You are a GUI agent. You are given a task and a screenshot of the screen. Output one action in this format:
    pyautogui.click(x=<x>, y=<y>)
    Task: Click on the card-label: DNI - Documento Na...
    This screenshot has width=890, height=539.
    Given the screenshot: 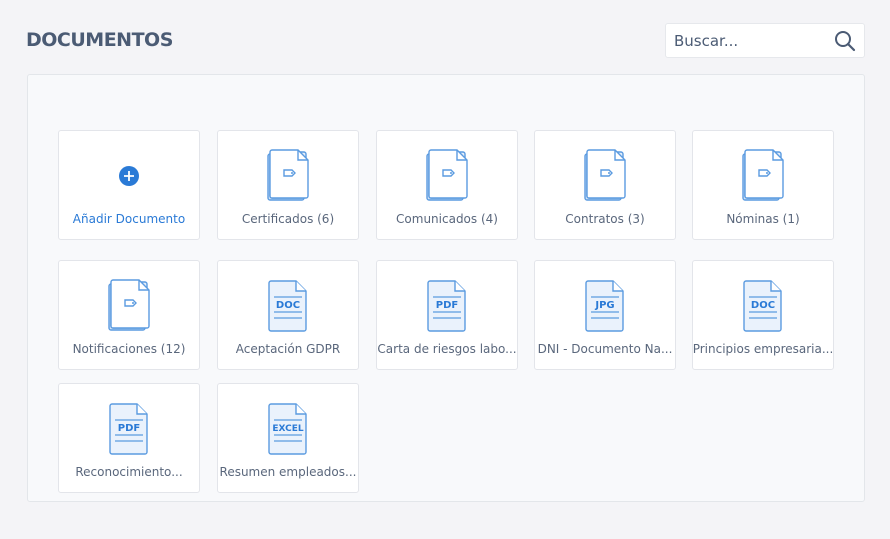 What is the action you would take?
    pyautogui.click(x=605, y=349)
    